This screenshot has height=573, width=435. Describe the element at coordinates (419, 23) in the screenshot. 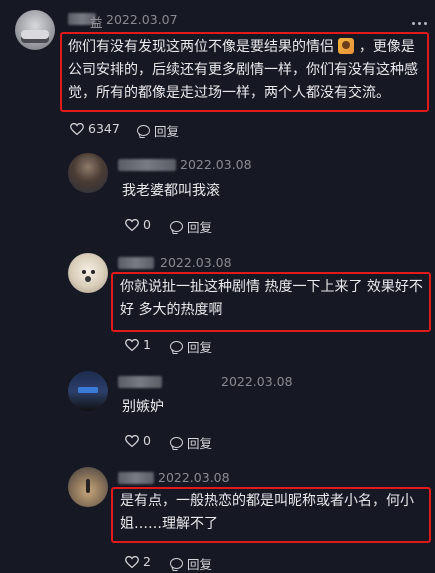

I see `more-dots-icon` at that location.